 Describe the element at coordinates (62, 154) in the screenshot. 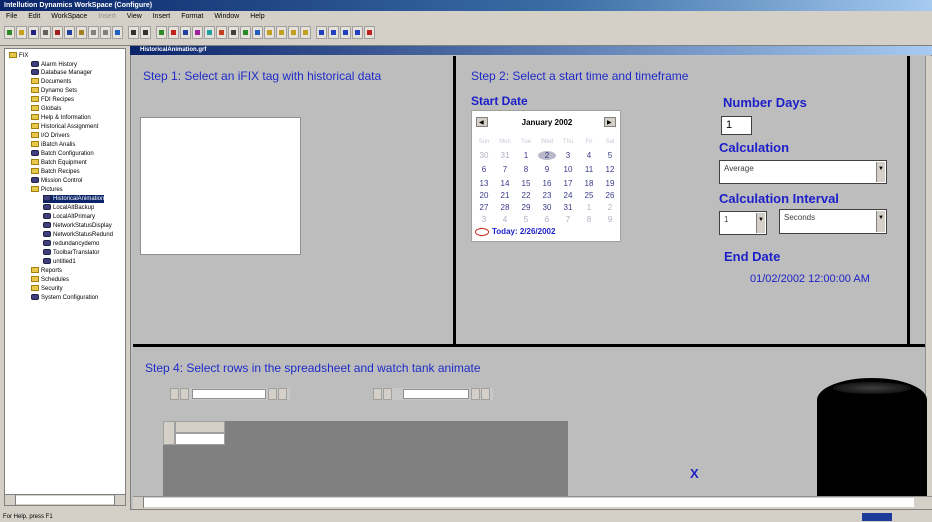

I see `tree-item: Batch Configuration` at that location.